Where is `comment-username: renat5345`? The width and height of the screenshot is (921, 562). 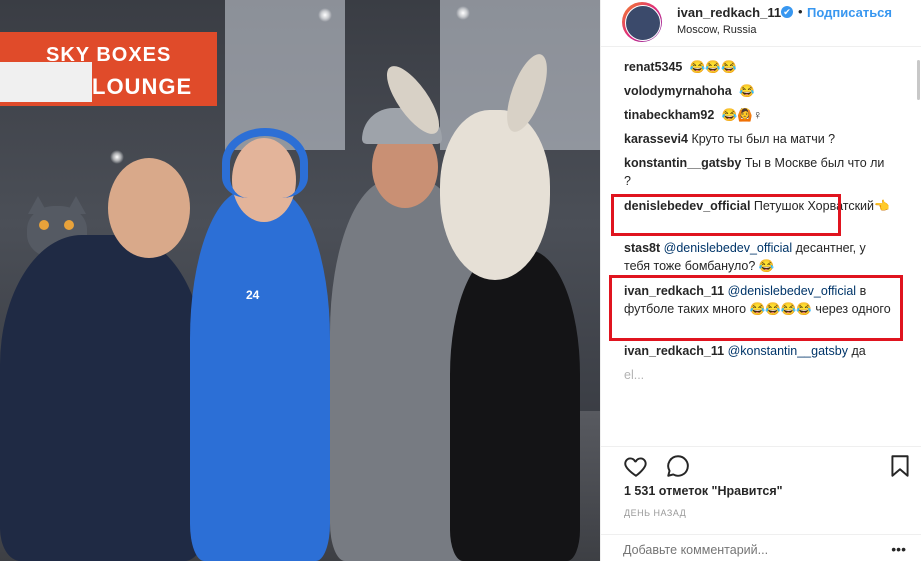
comment-username: renat5345 is located at coordinates (653, 67).